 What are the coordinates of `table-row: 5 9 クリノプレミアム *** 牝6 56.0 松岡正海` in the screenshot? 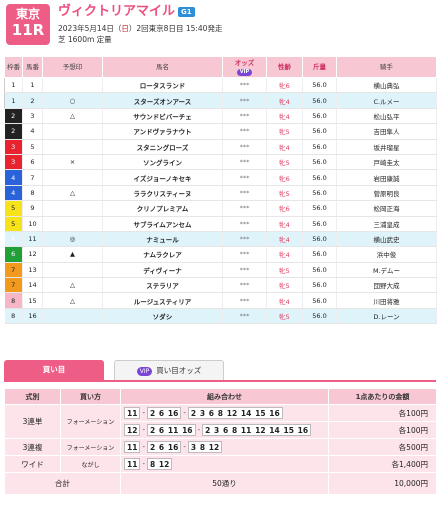 It's located at (220, 208).